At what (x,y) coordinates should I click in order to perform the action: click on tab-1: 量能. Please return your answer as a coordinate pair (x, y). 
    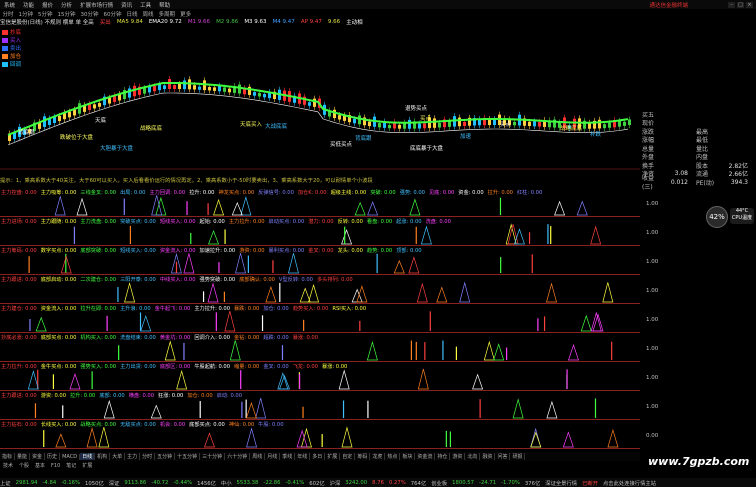
    Looking at the image, I should click on (23, 456).